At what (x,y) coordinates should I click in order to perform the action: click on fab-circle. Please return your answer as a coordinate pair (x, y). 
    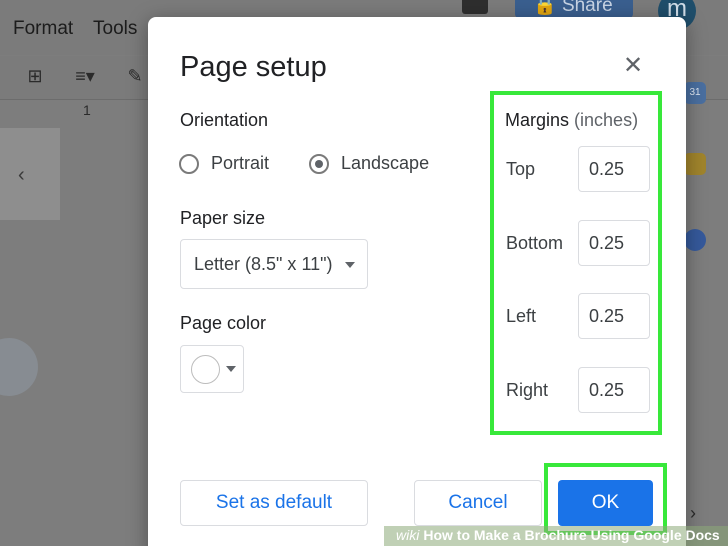
    Looking at the image, I should click on (19, 367).